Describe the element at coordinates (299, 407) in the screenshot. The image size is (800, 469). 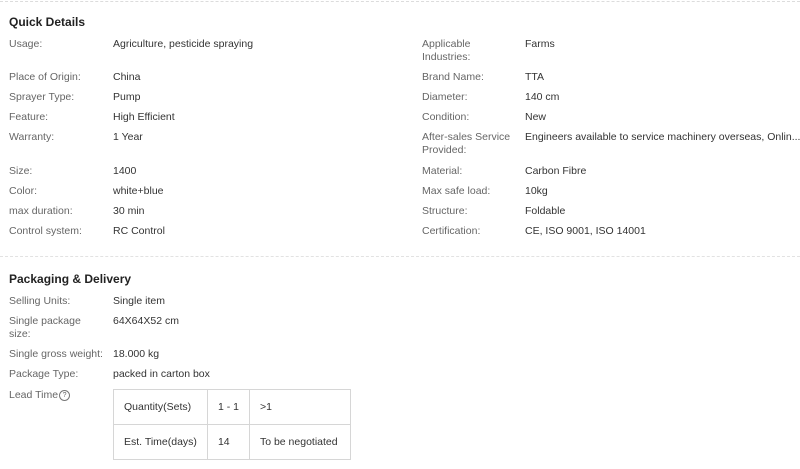
I see `table-cell: >1` at that location.